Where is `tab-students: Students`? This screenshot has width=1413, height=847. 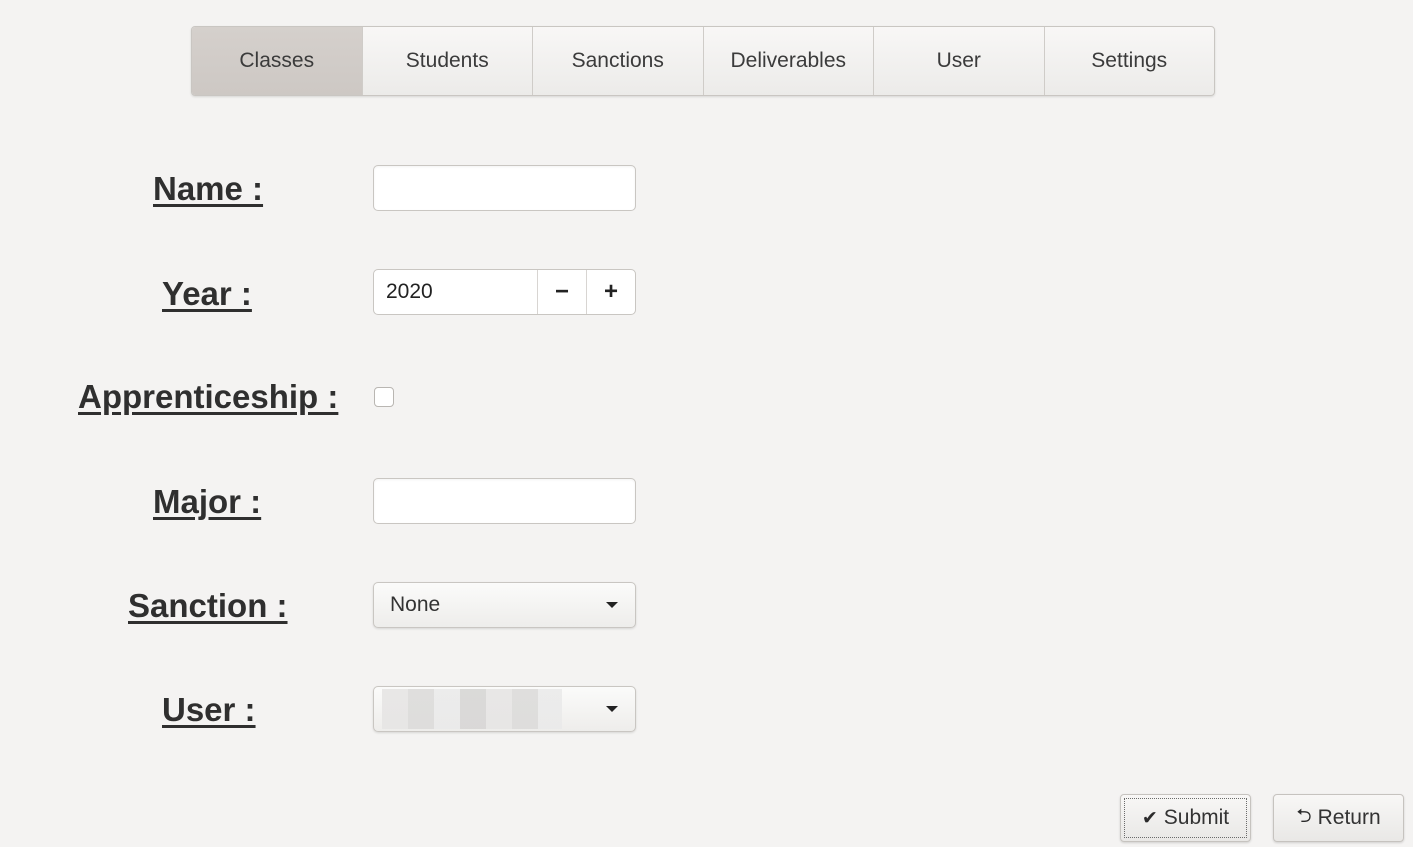 tab-students: Students is located at coordinates (448, 61).